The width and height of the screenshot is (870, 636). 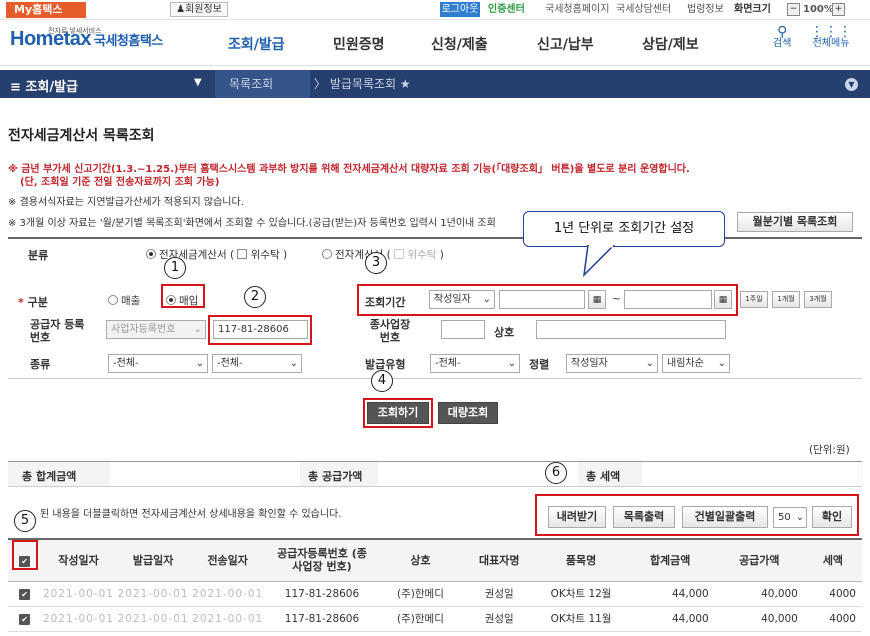 I want to click on breadcrumb-issue-list: 〉 발급목록조회 ★, so click(x=361, y=84).